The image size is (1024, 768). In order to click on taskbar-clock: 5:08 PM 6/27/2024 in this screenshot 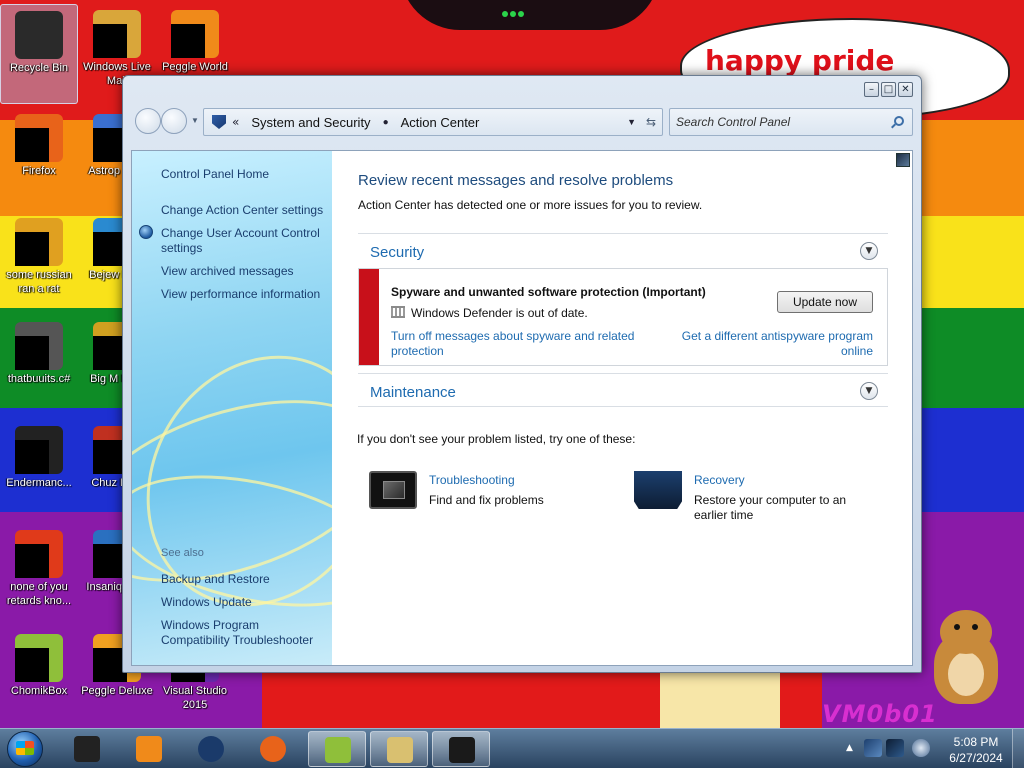, I will do `click(976, 750)`.